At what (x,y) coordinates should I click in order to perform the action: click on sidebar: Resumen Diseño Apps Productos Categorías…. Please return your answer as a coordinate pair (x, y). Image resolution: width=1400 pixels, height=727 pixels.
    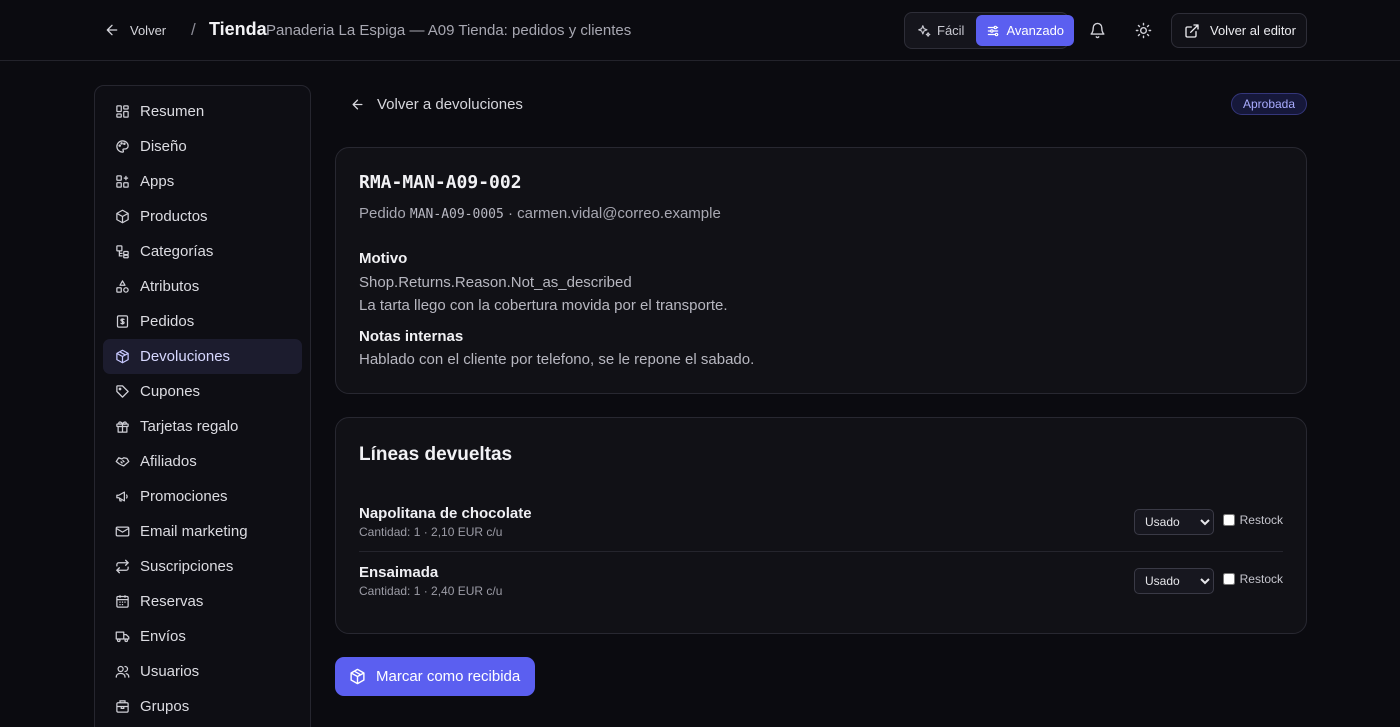
    Looking at the image, I should click on (202, 406).